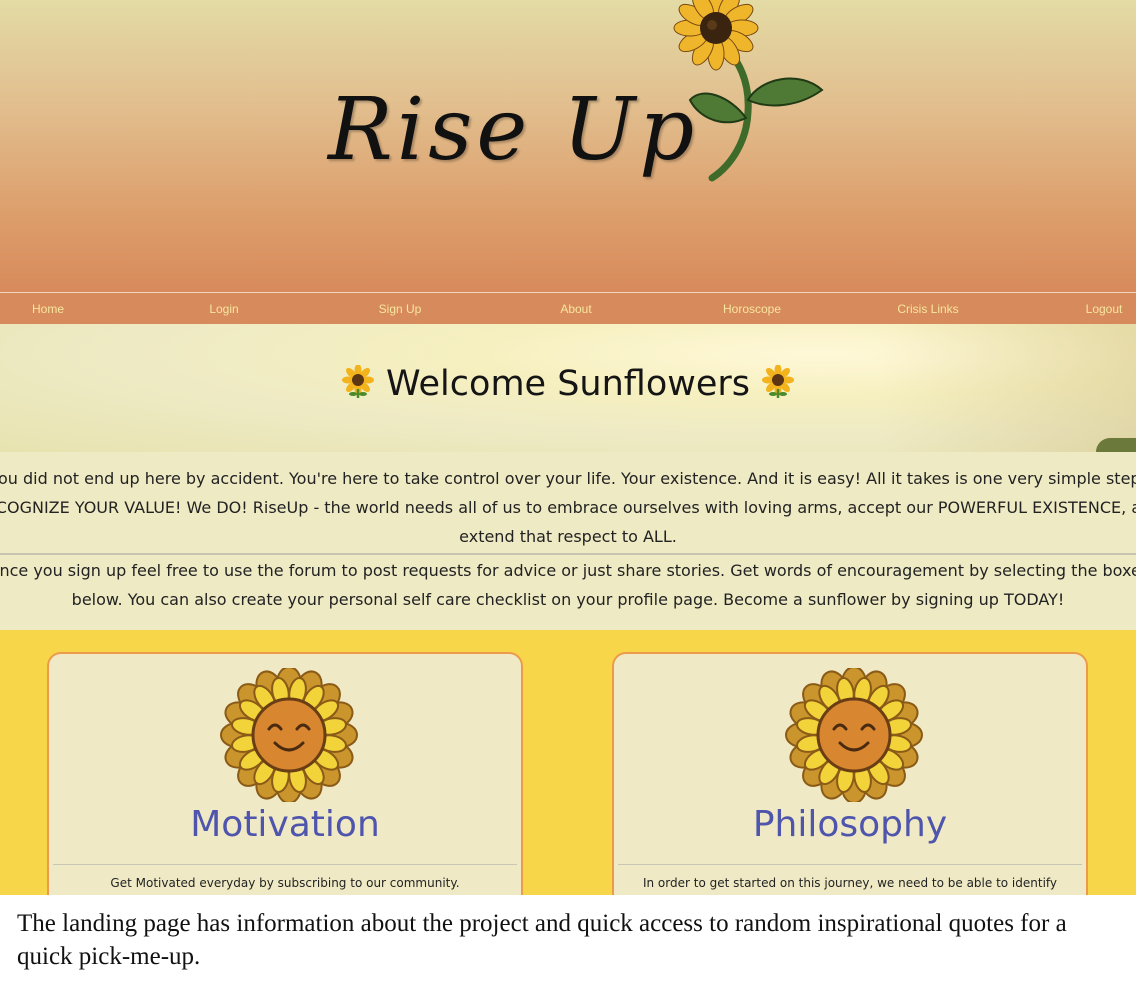 Image resolution: width=1136 pixels, height=1004 pixels. Describe the element at coordinates (927, 309) in the screenshot. I see `nav-link-crisis-links: Crisis Links` at that location.